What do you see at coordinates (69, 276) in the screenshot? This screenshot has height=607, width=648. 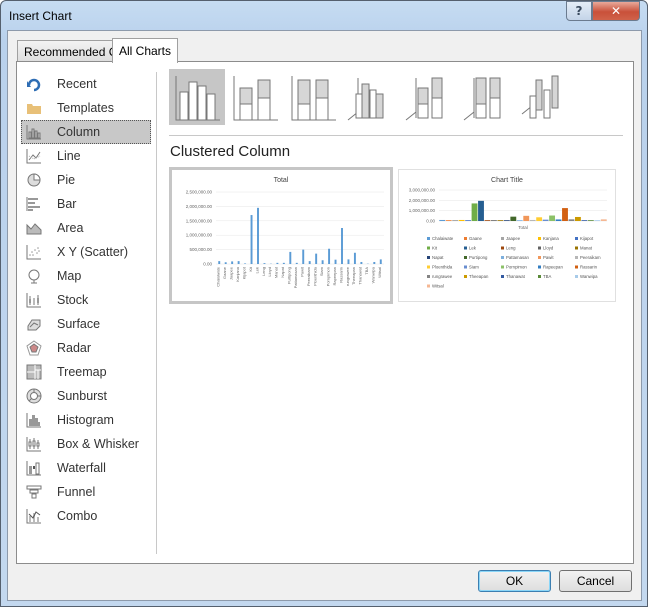 I see `sidebar-item-label: Map` at bounding box center [69, 276].